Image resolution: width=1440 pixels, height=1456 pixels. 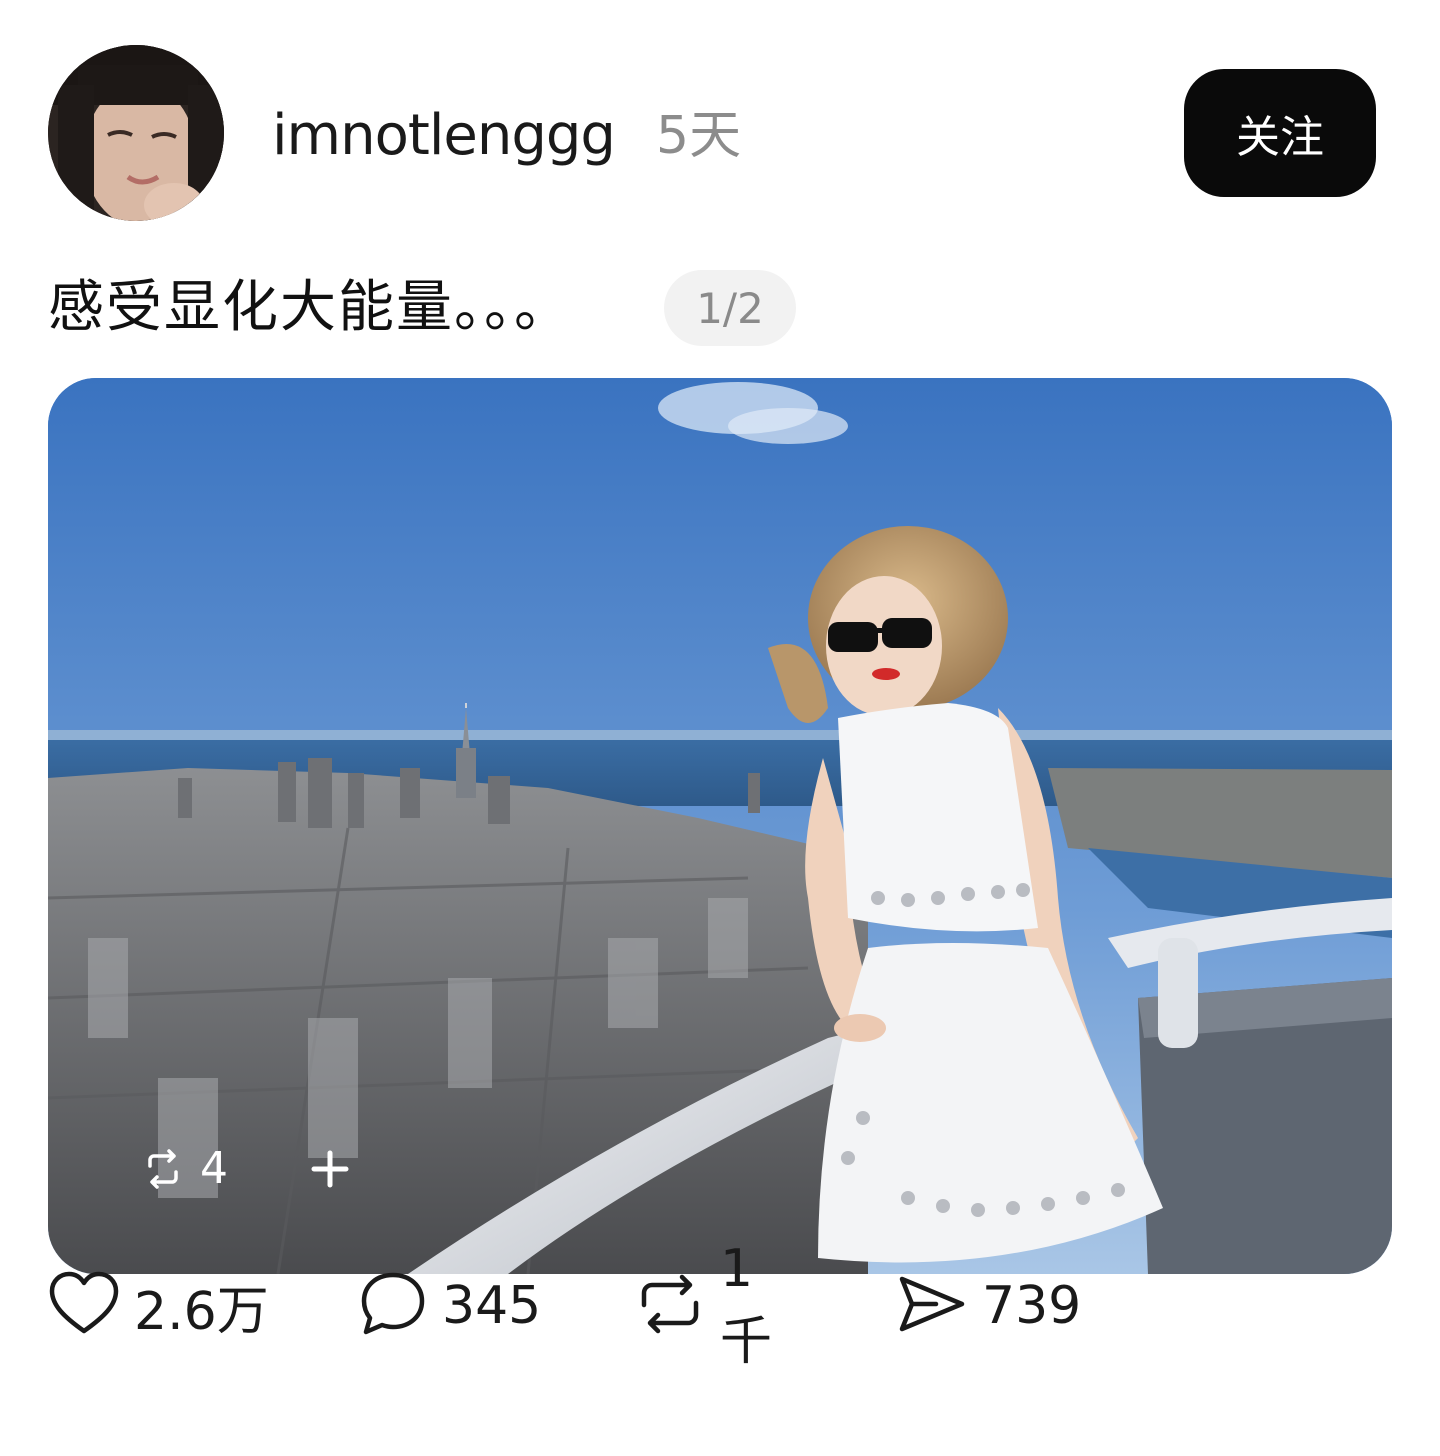 I want to click on like-count: 2.6万, so click(x=201, y=1311).